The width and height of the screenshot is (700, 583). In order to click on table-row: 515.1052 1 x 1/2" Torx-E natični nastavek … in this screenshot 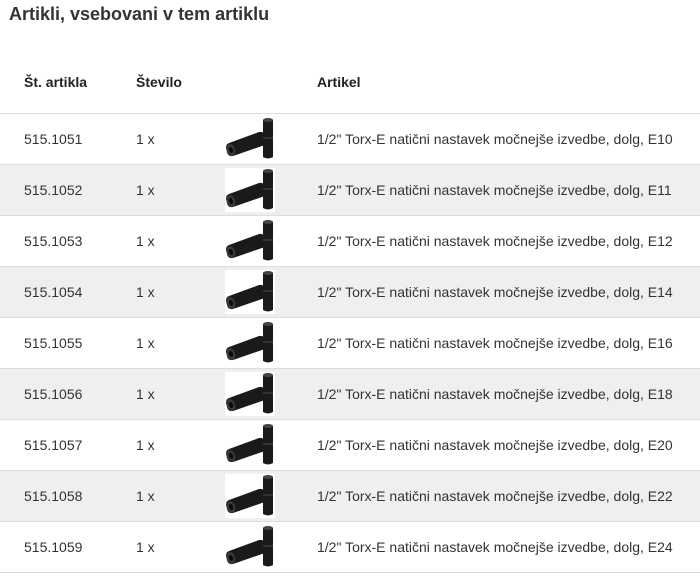, I will do `click(350, 190)`.